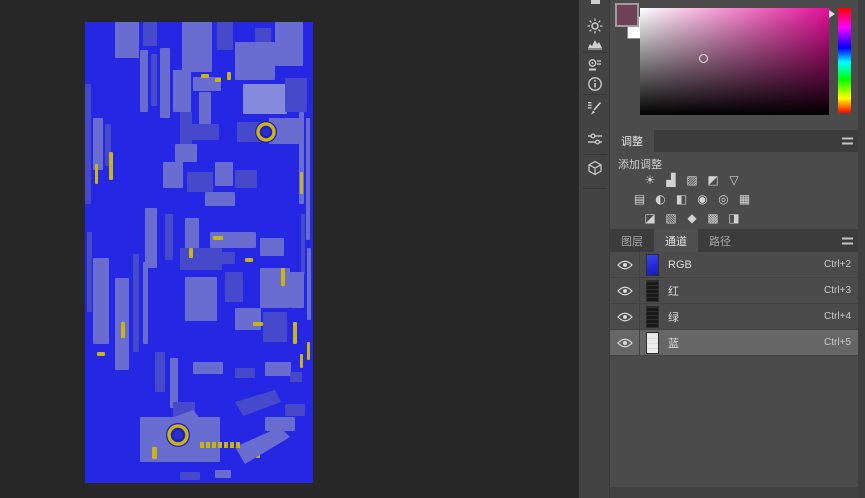 This screenshot has height=498, width=865. Describe the element at coordinates (650, 180) in the screenshot. I see `brightness-contrast-icon: ☀` at that location.